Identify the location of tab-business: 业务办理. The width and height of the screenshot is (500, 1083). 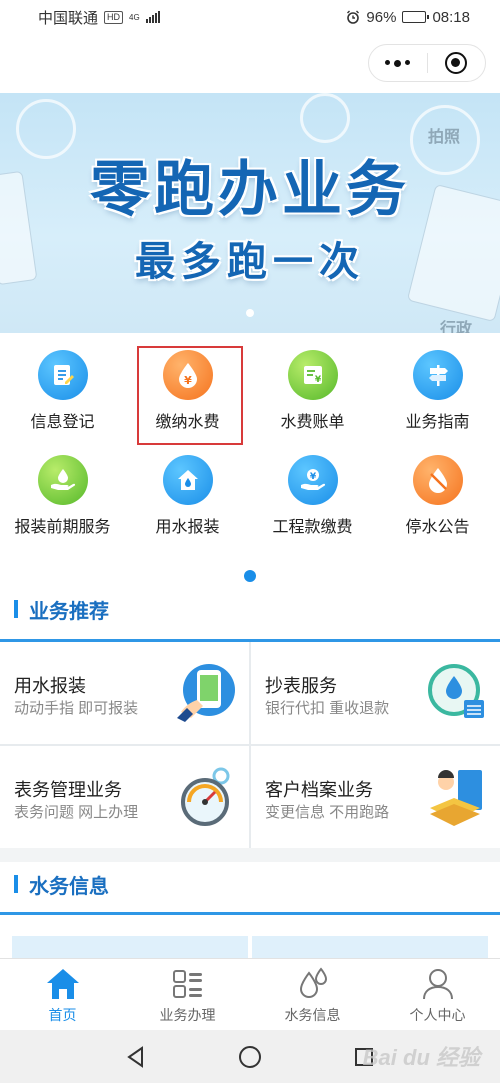
(187, 994).